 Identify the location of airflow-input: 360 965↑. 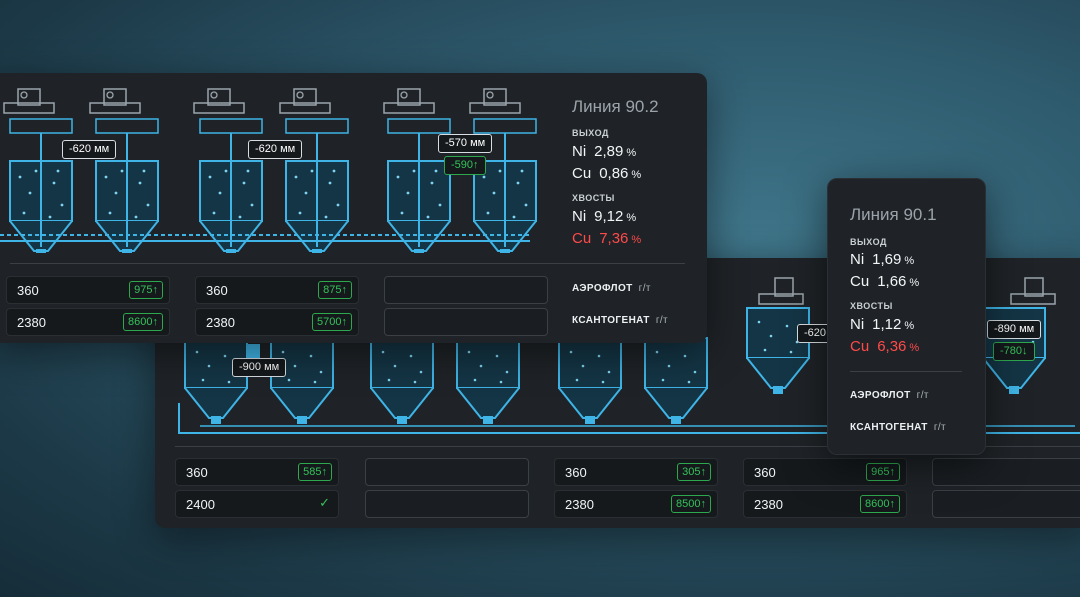
(825, 472).